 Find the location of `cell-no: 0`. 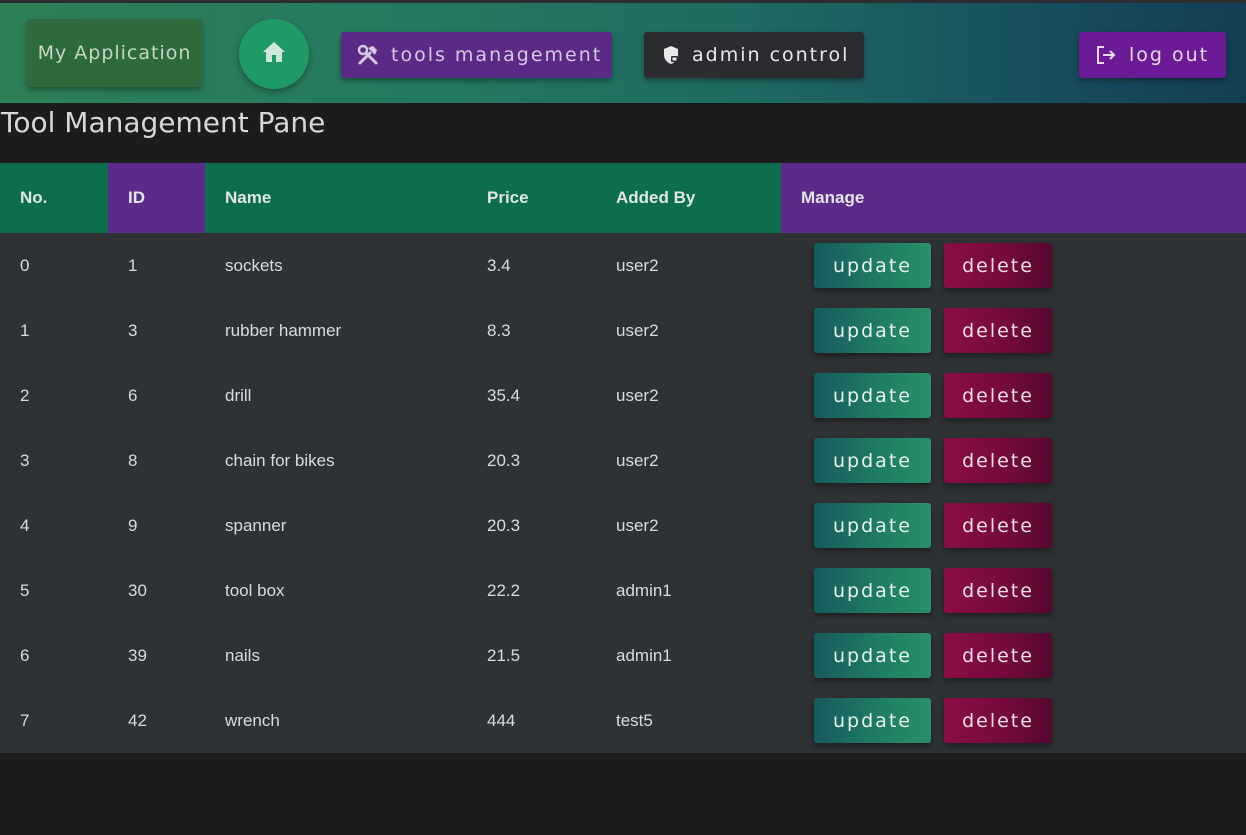

cell-no: 0 is located at coordinates (25, 265).